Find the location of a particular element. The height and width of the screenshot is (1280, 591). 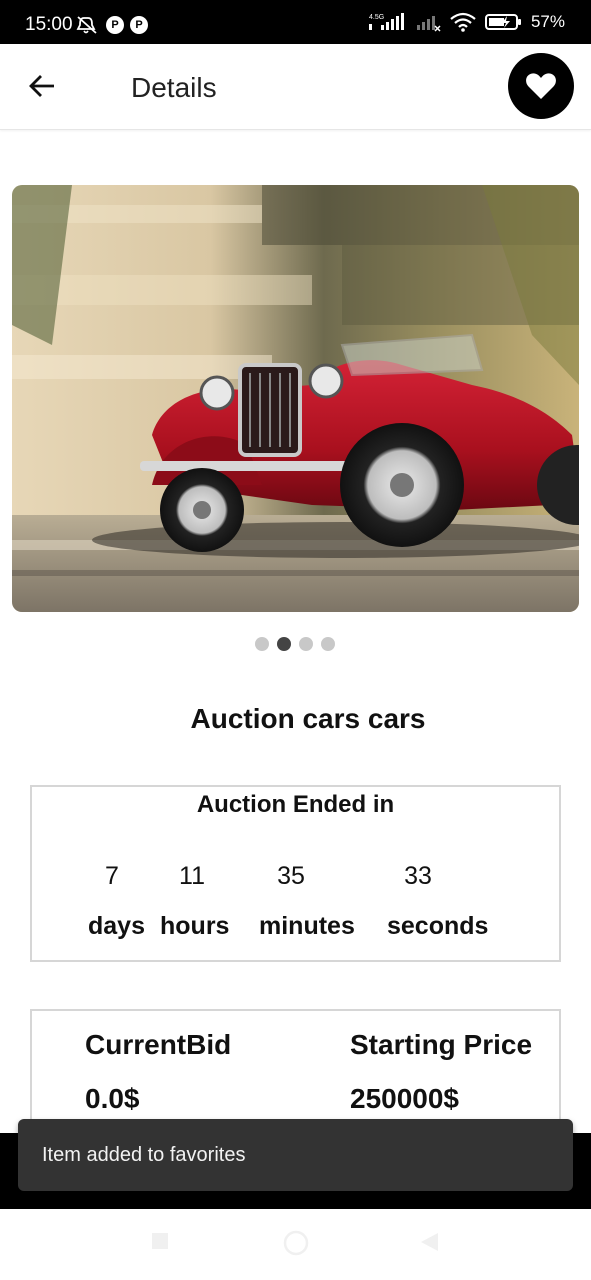

triangle-back-icon is located at coordinates (429, 1242).